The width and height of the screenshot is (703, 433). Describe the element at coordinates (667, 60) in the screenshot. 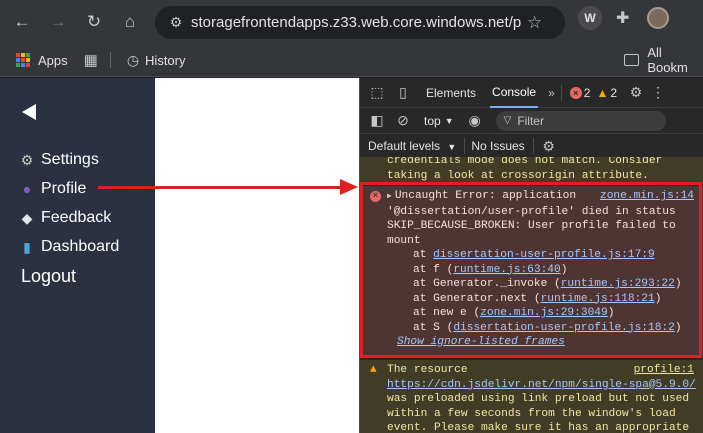

I see `all-bookmarks-label: All Bookm` at that location.